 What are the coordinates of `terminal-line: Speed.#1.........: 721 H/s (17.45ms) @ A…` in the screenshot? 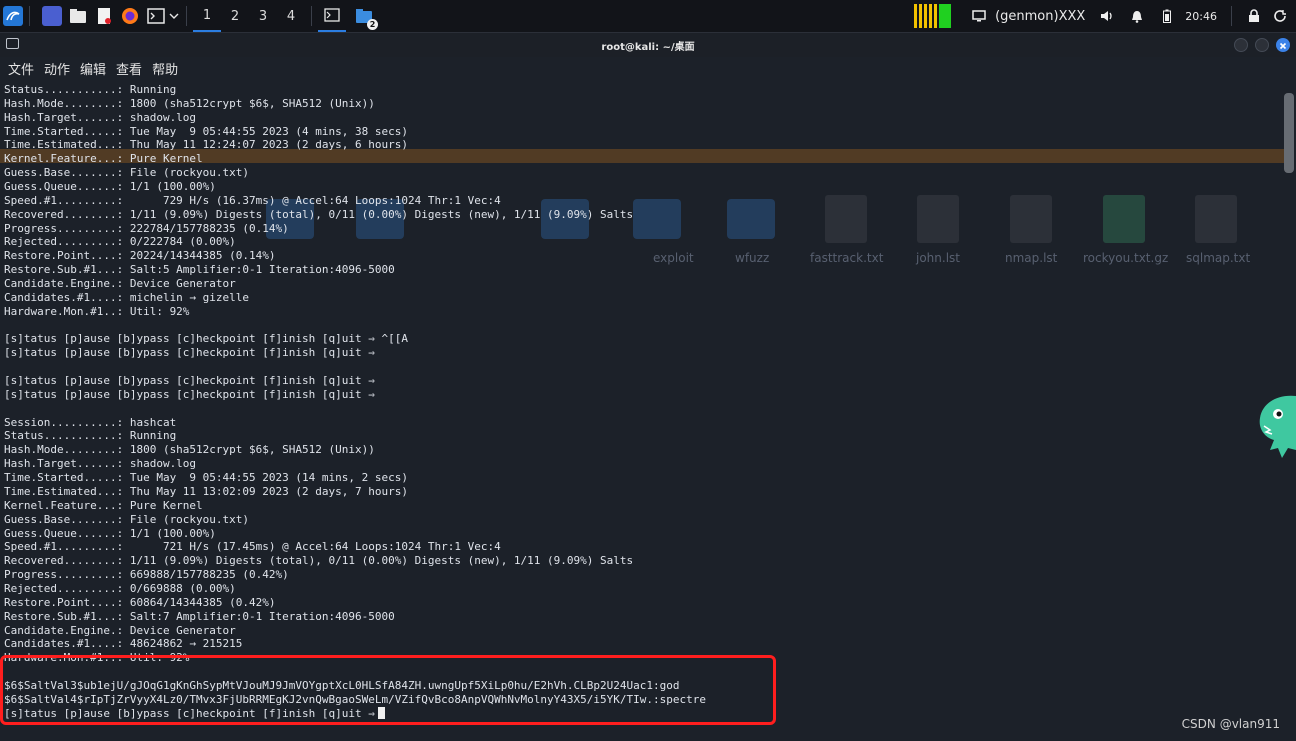 It's located at (252, 547).